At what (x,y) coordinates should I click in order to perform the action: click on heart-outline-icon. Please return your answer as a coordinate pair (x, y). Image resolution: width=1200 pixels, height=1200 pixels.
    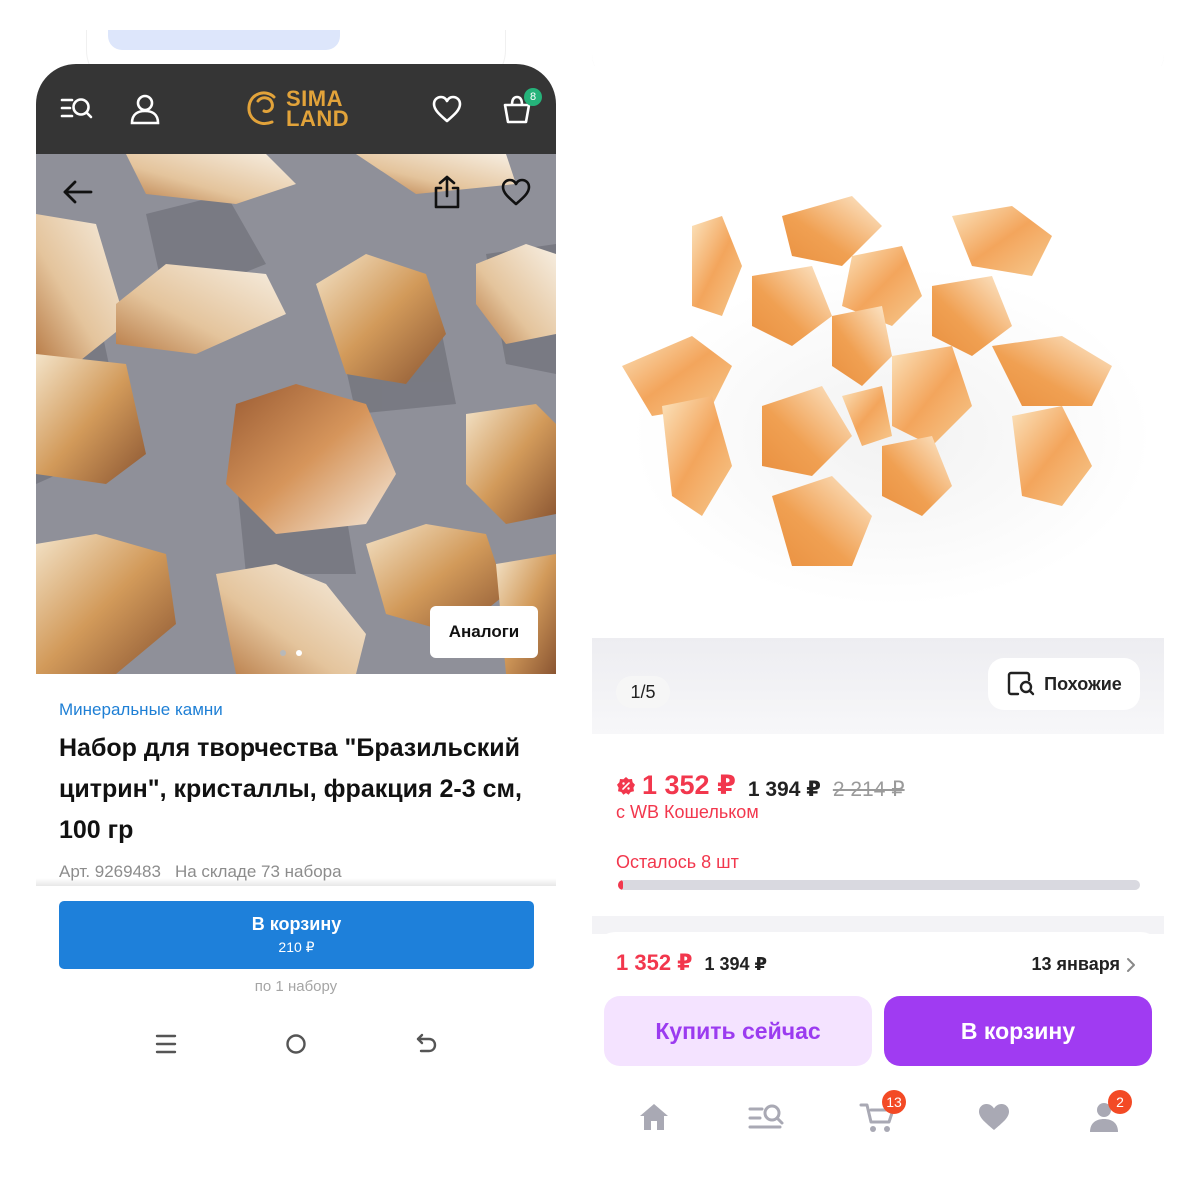
    Looking at the image, I should click on (516, 192).